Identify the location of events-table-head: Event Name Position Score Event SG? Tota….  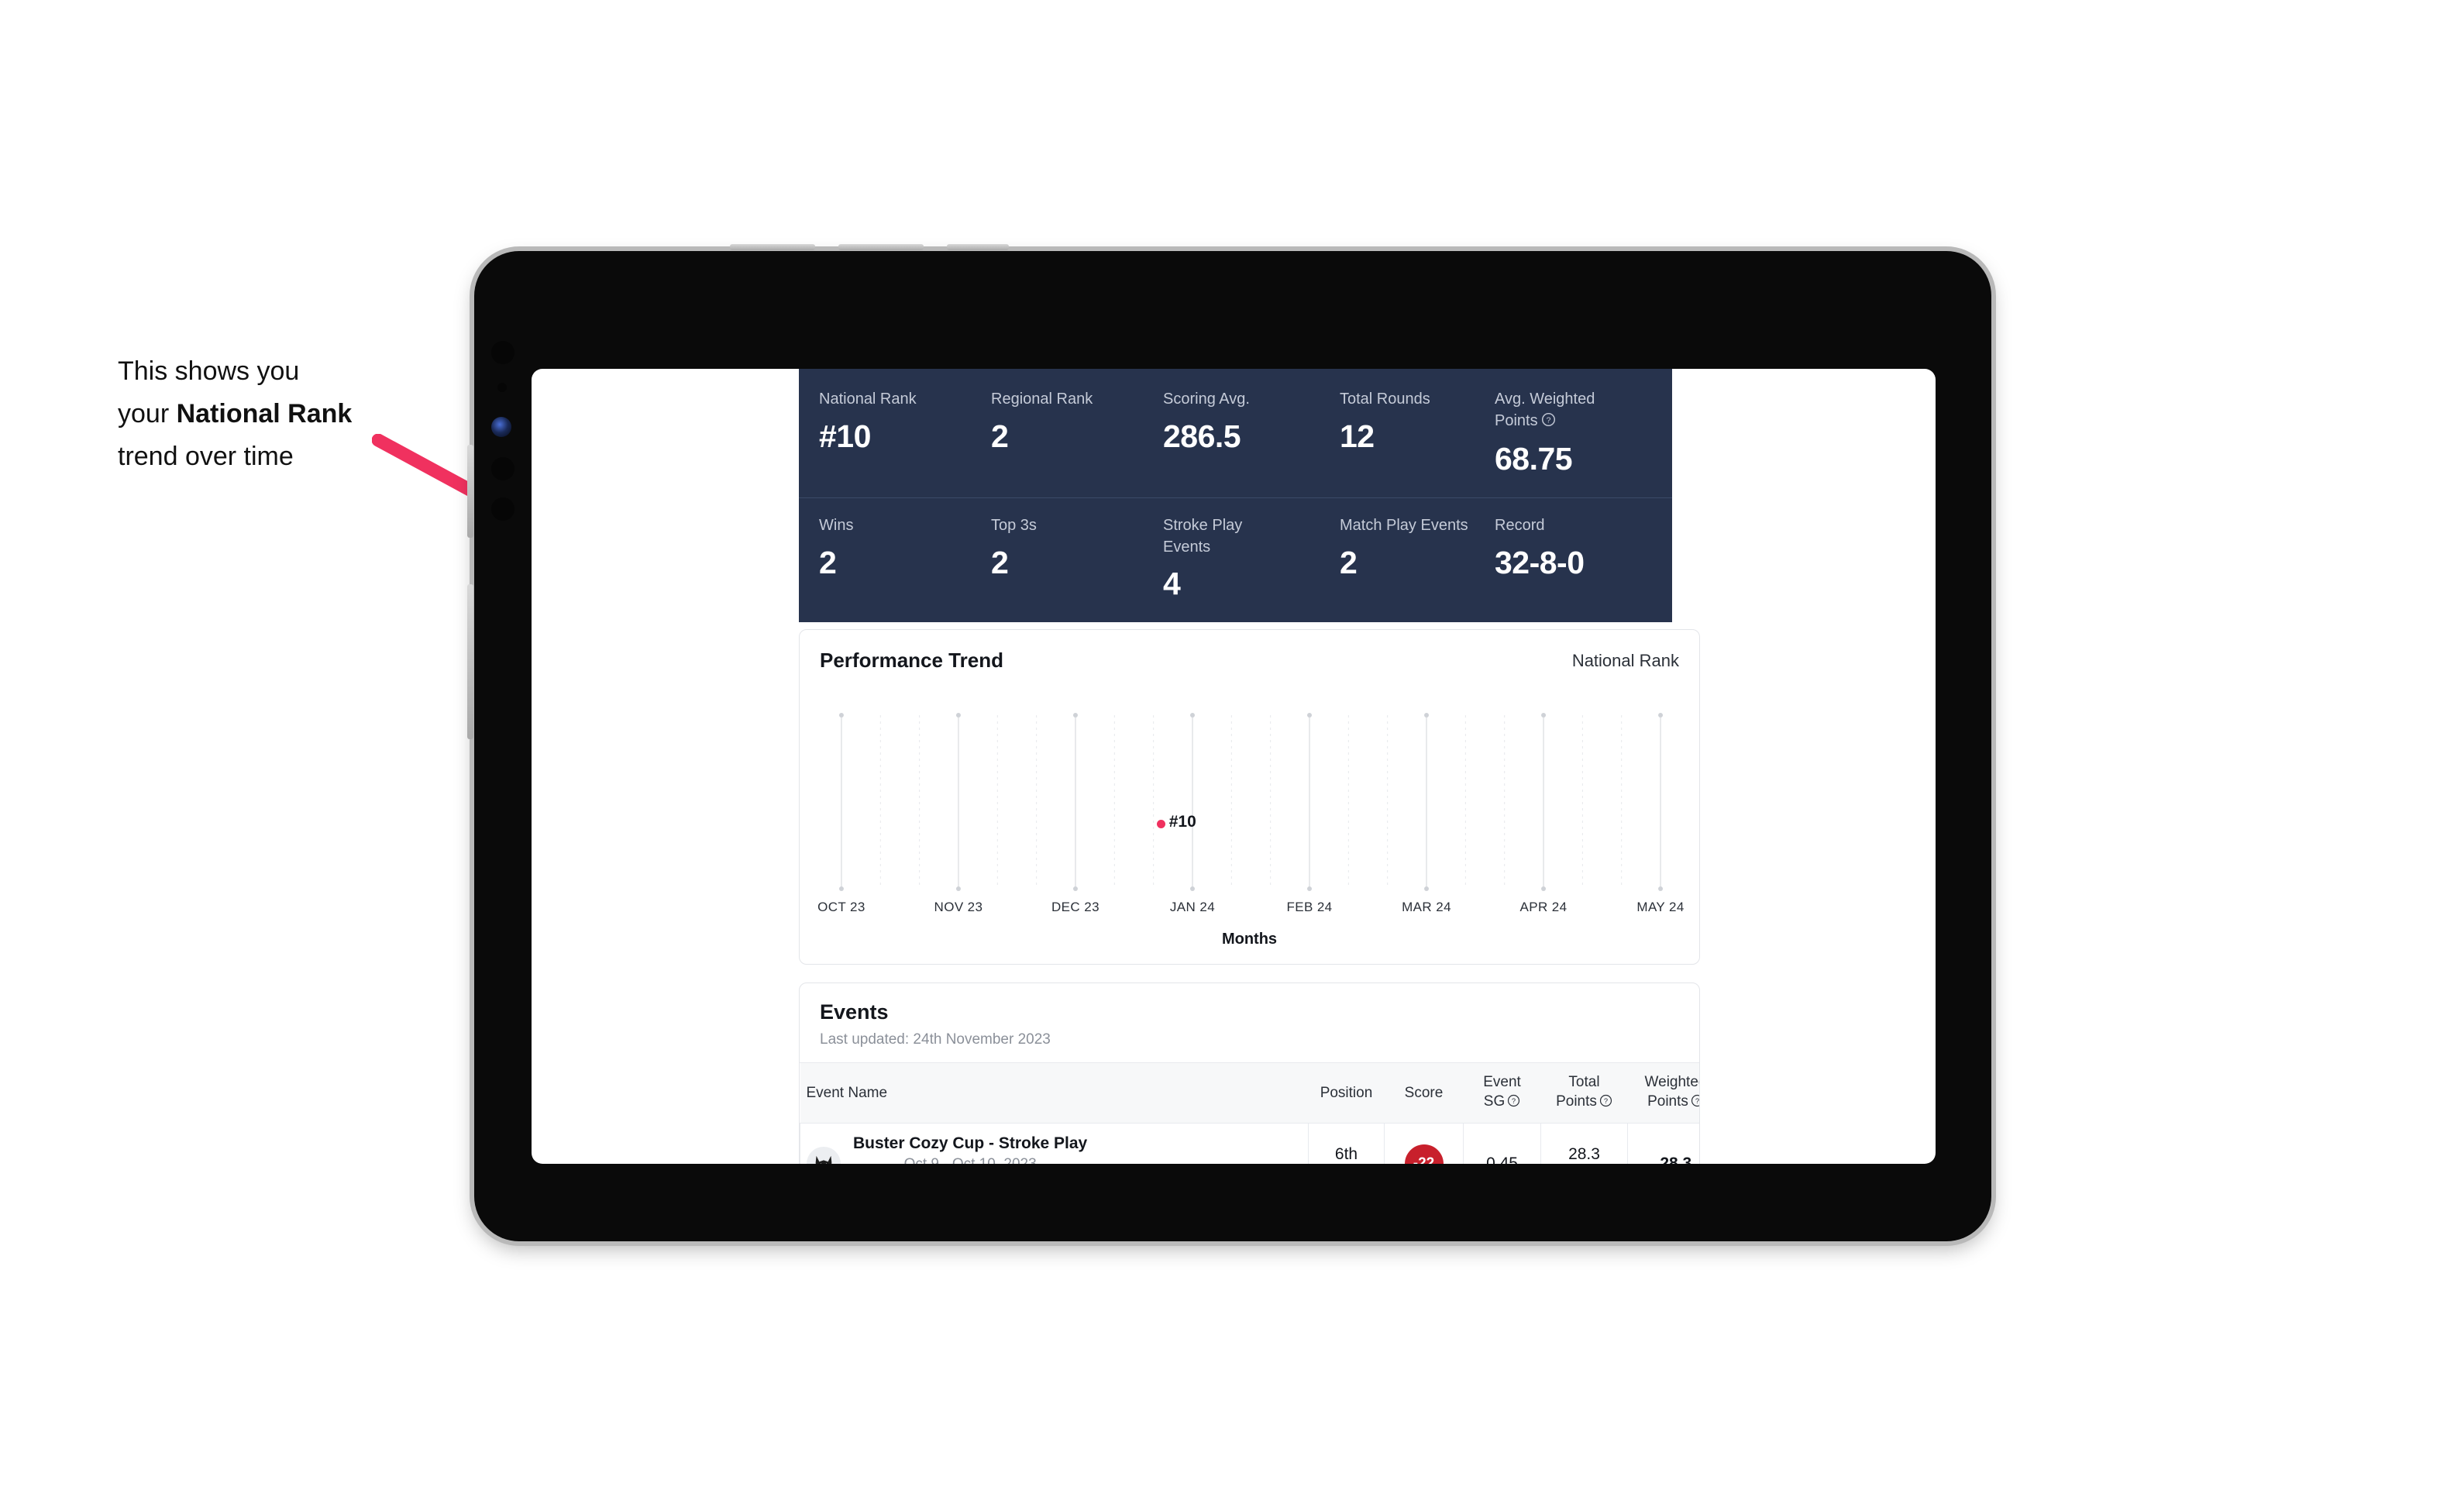
(1249, 1093).